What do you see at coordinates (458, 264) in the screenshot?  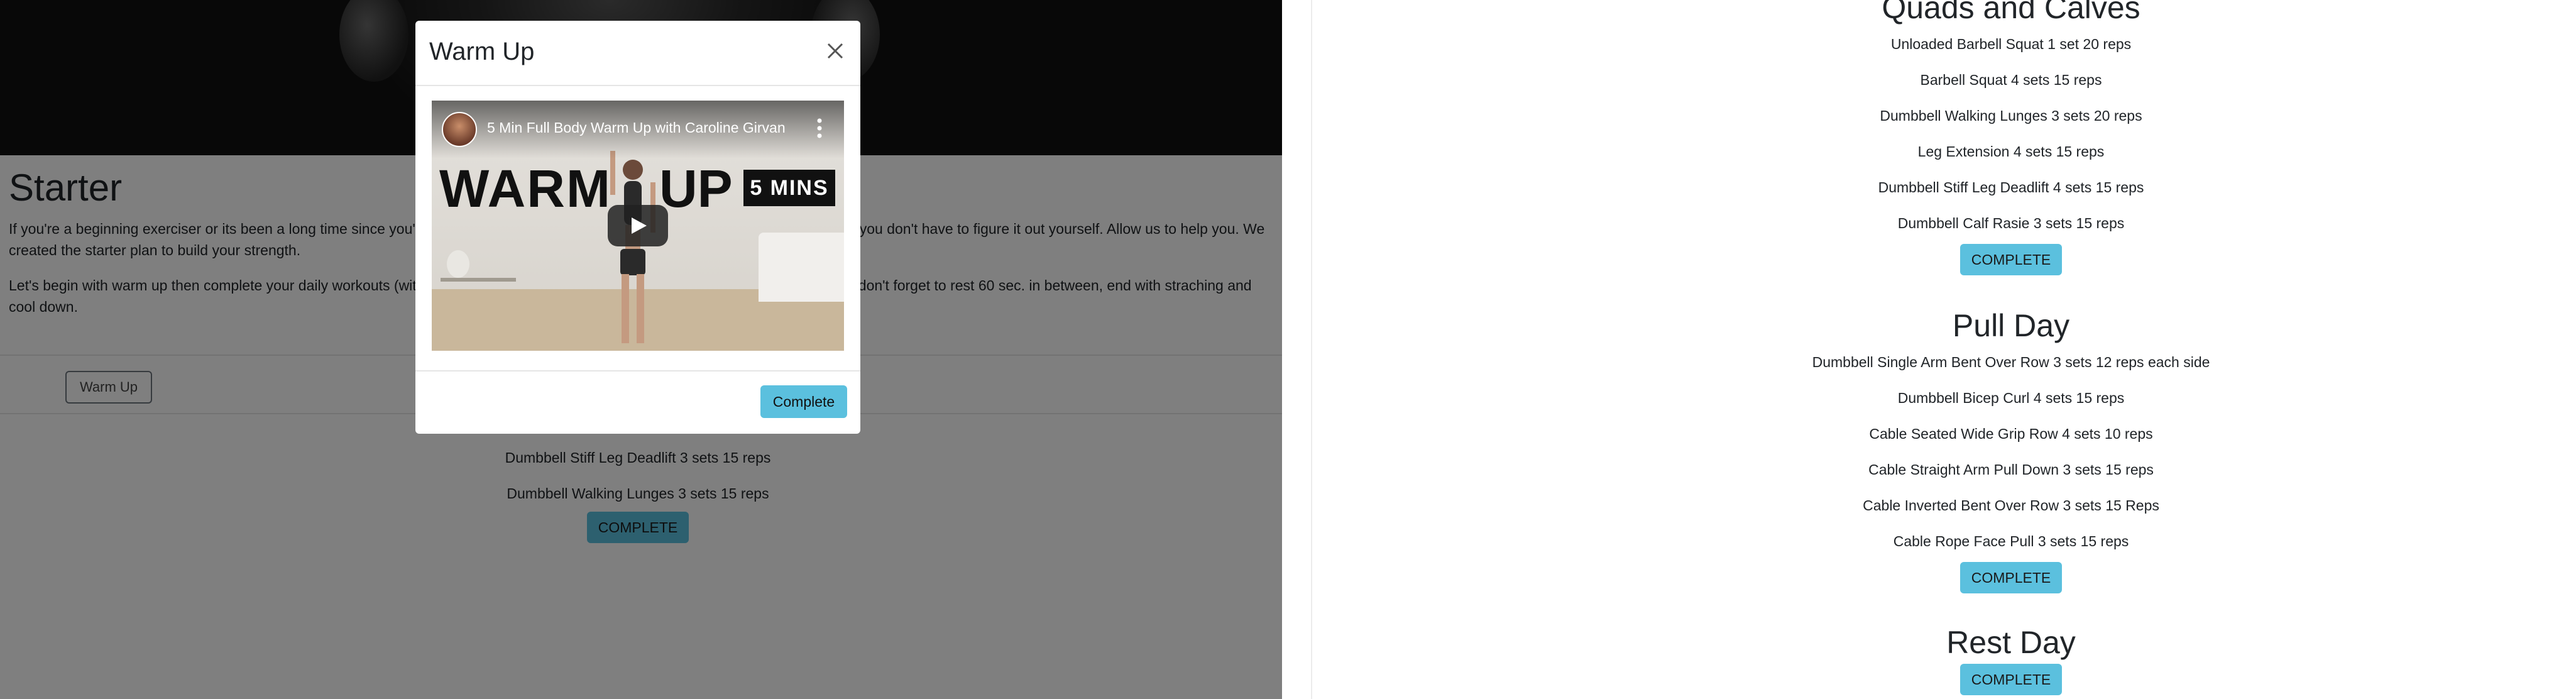 I see `video-plant` at bounding box center [458, 264].